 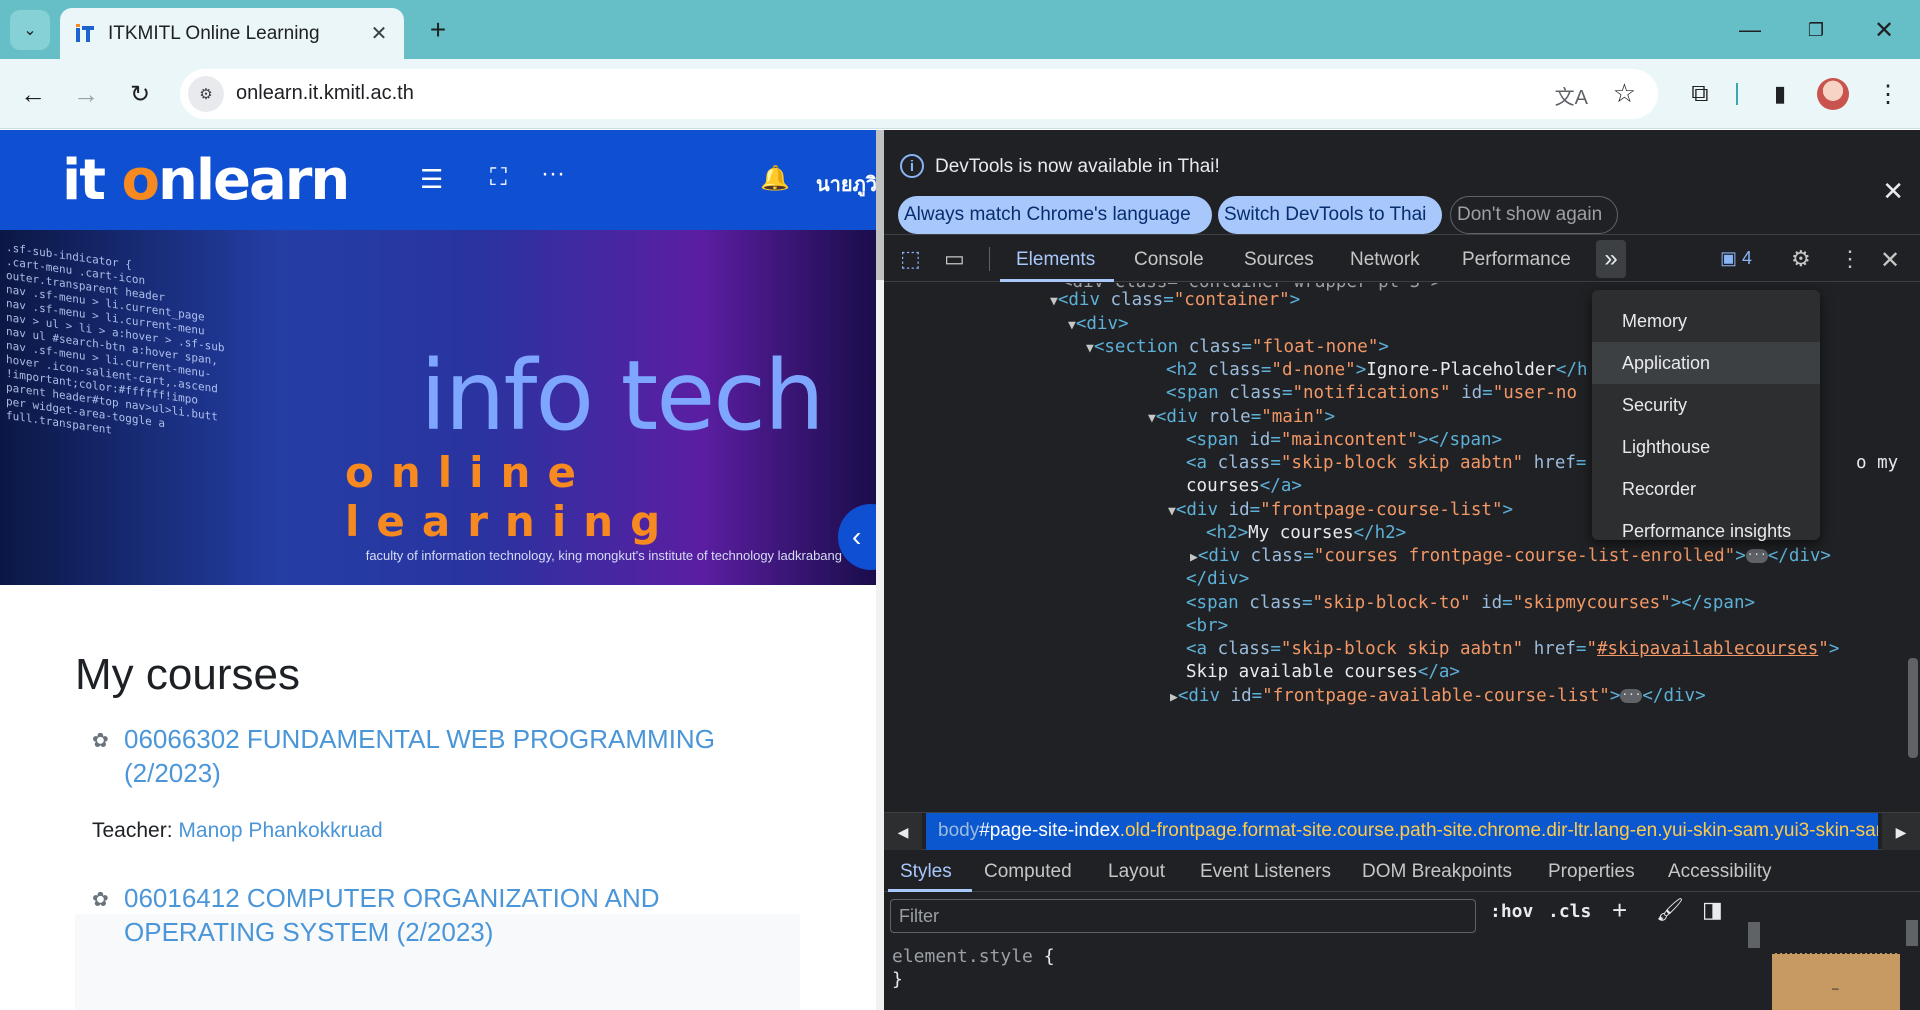 I want to click on dom-node: <a class="skip-block skip aabtn" href=, so click(x=1386, y=463).